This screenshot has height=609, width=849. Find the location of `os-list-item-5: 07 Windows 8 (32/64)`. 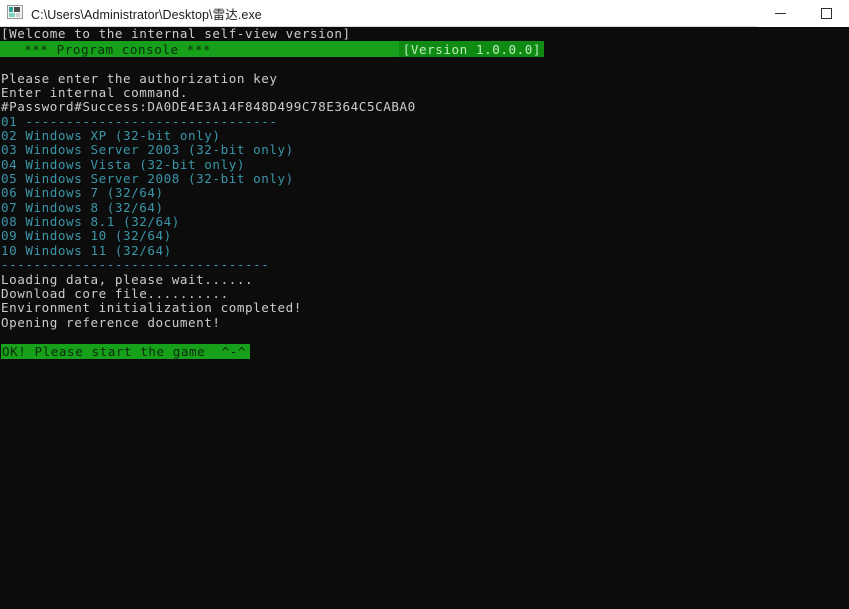

os-list-item-5: 07 Windows 8 (32/64) is located at coordinates (82, 207).